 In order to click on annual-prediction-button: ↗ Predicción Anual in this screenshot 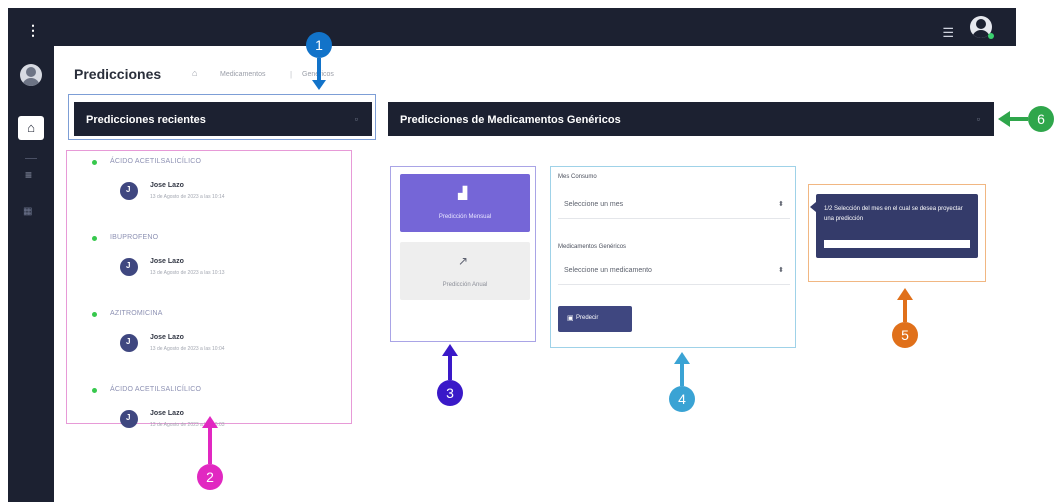, I will do `click(465, 271)`.